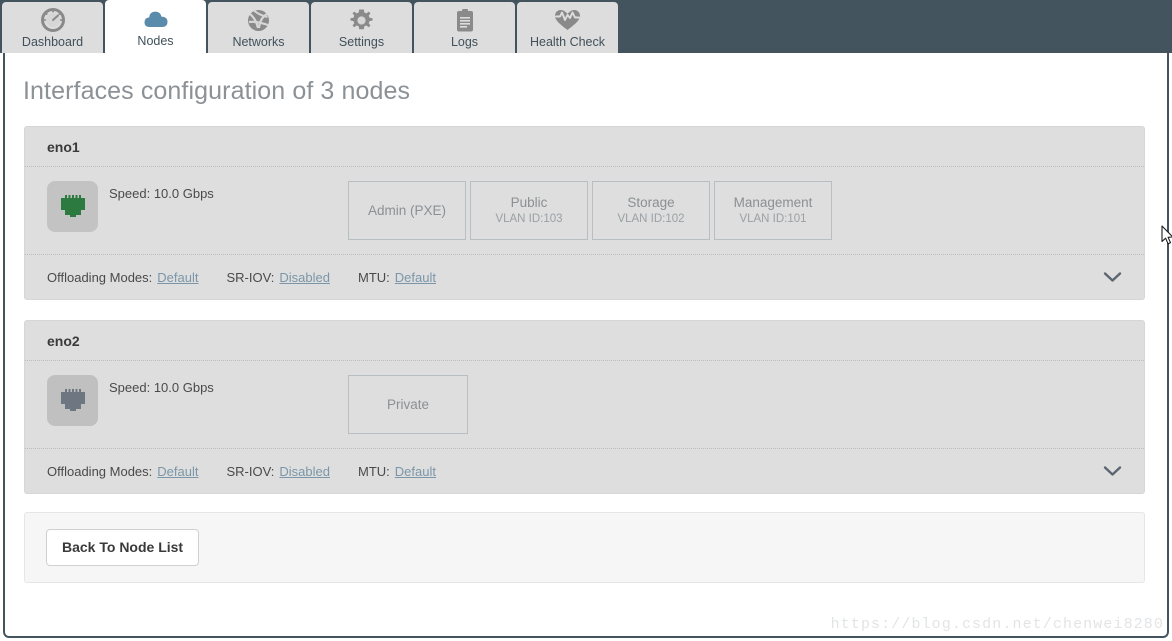 This screenshot has width=1172, height=641. Describe the element at coordinates (465, 20) in the screenshot. I see `clipboard-icon` at that location.